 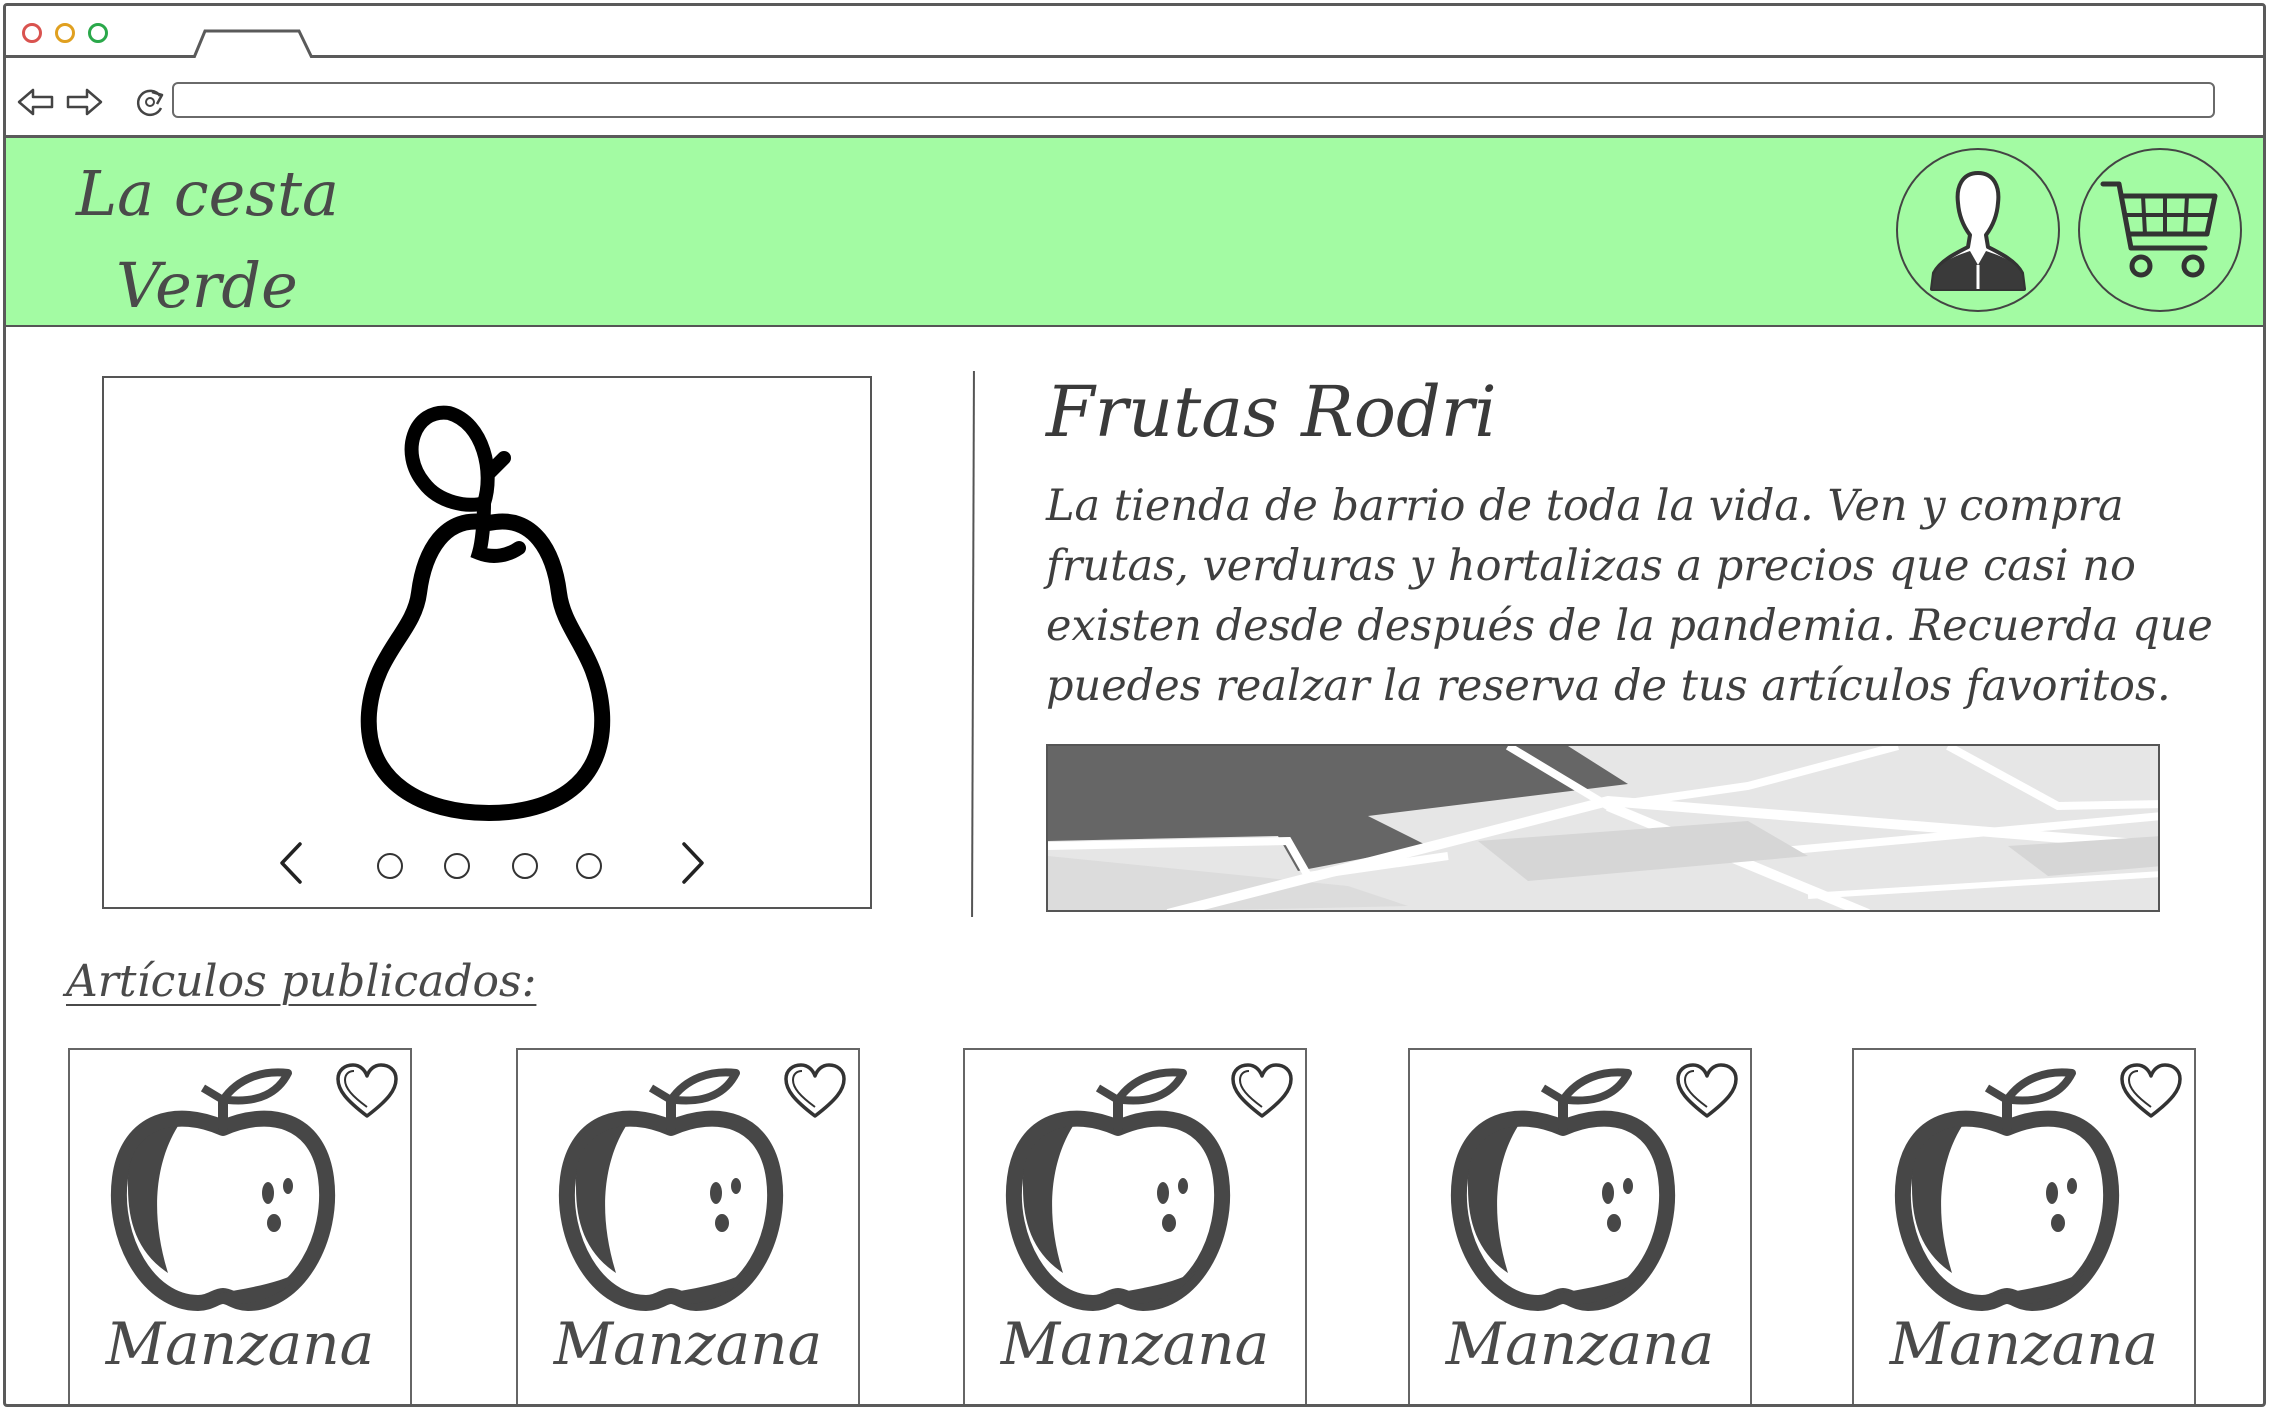 I want to click on user-icon, so click(x=1978, y=231).